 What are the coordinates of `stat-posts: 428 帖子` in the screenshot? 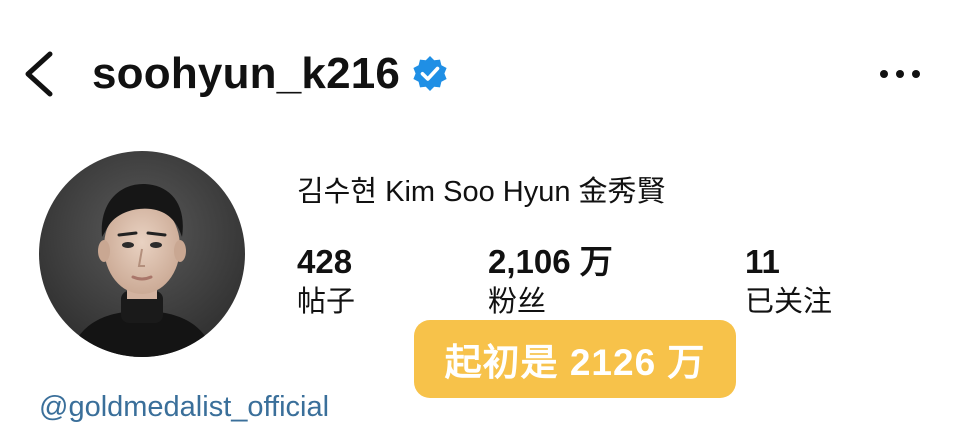 It's located at (326, 282).